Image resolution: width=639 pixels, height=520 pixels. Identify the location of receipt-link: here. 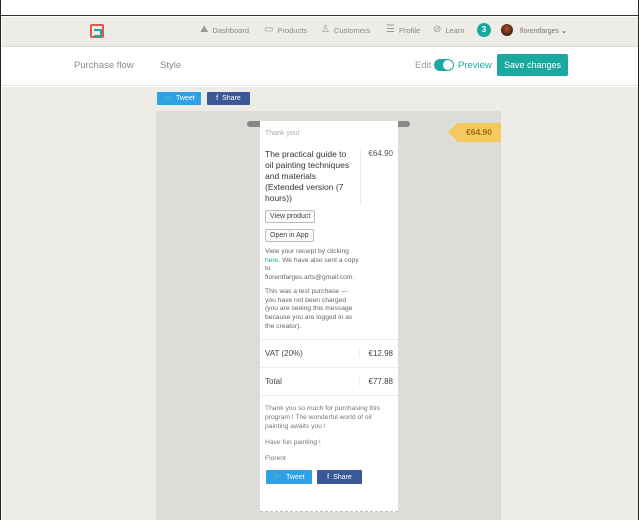
(271, 260).